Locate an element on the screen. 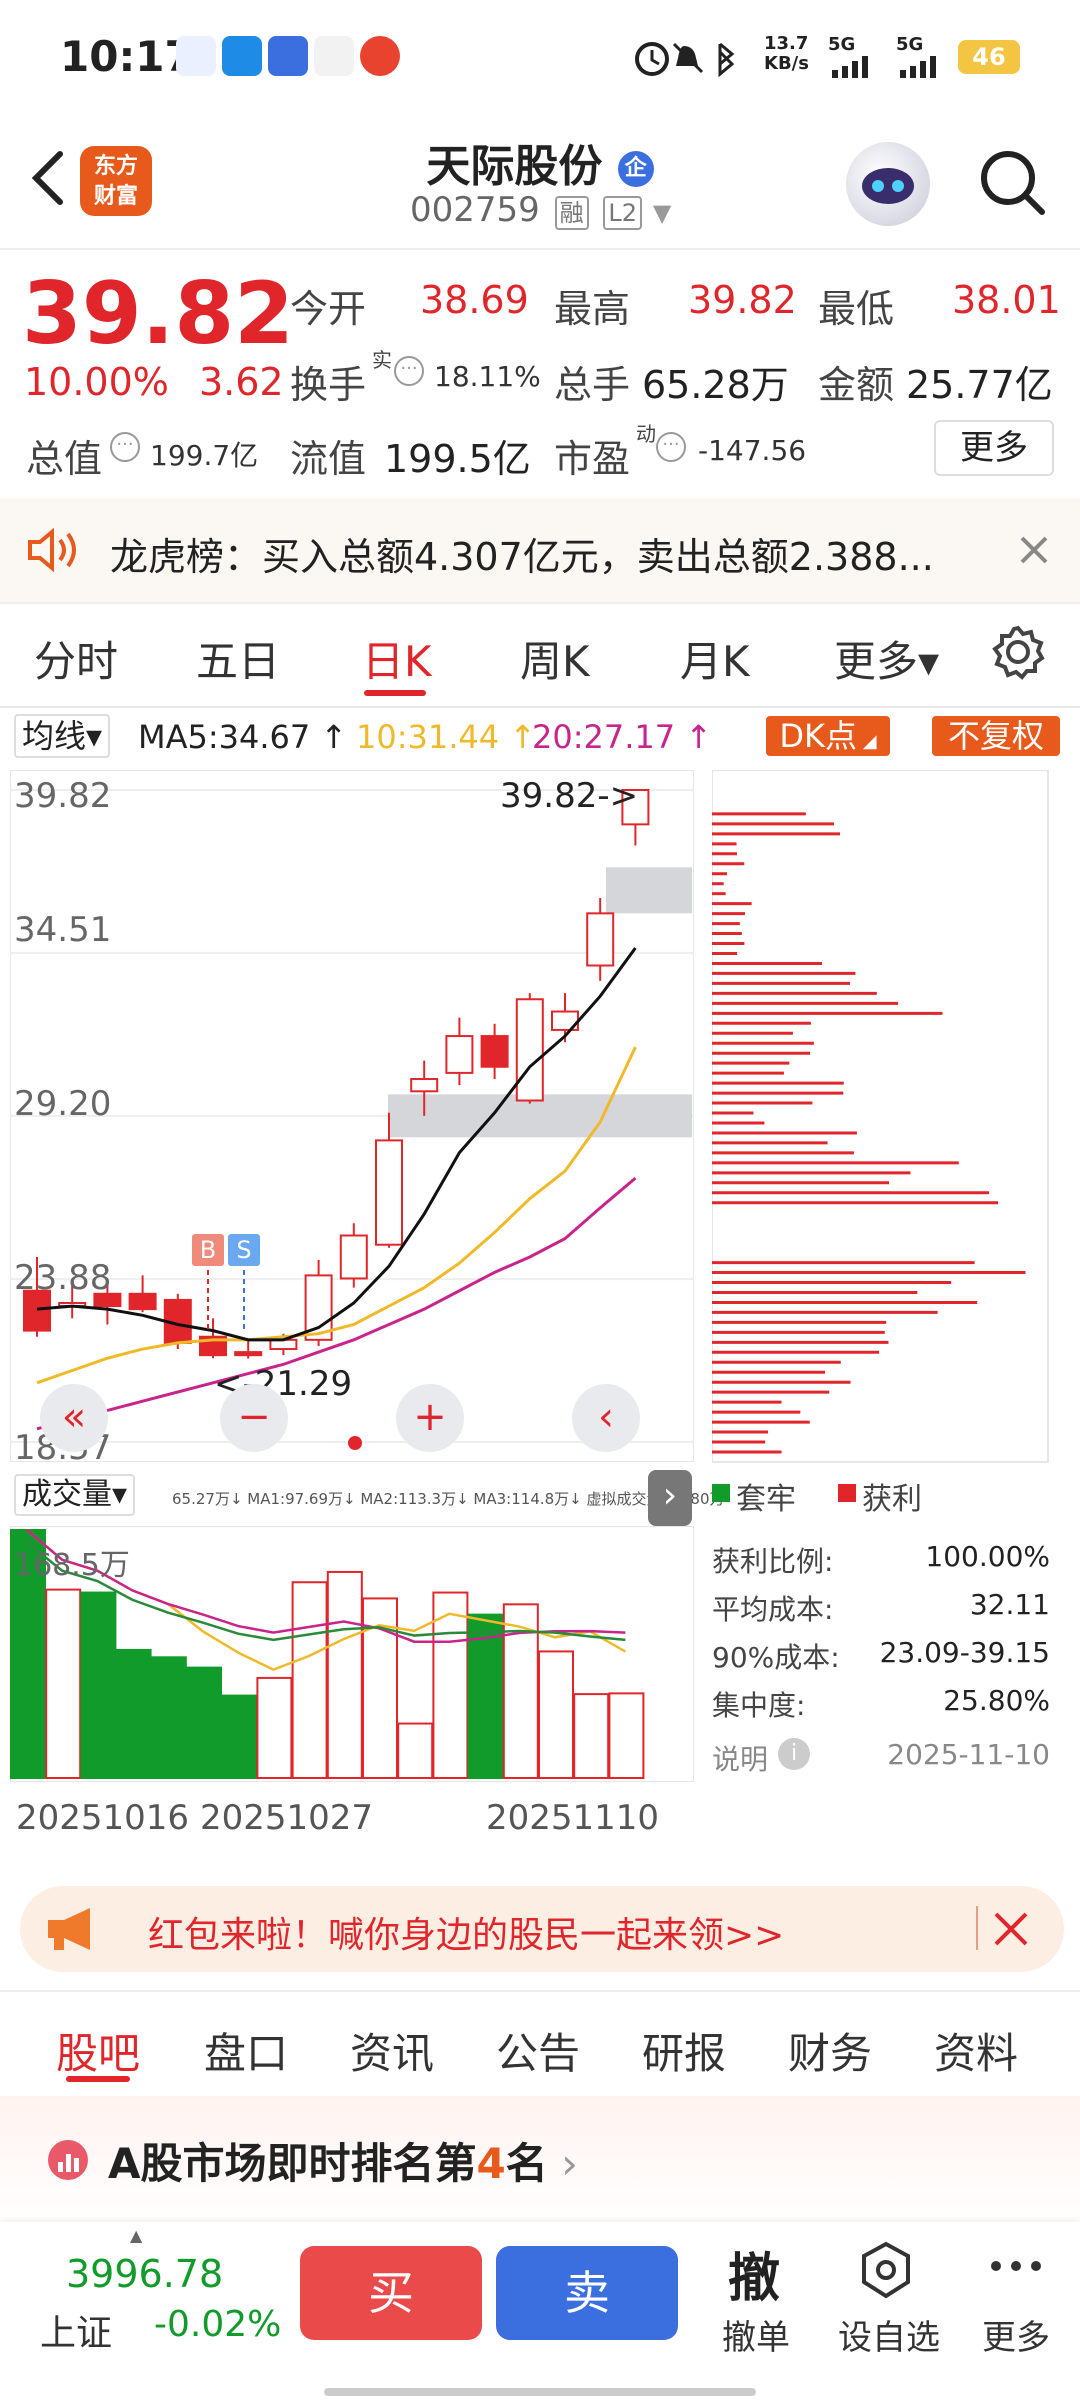  turnover-value: 18.11% is located at coordinates (487, 376).